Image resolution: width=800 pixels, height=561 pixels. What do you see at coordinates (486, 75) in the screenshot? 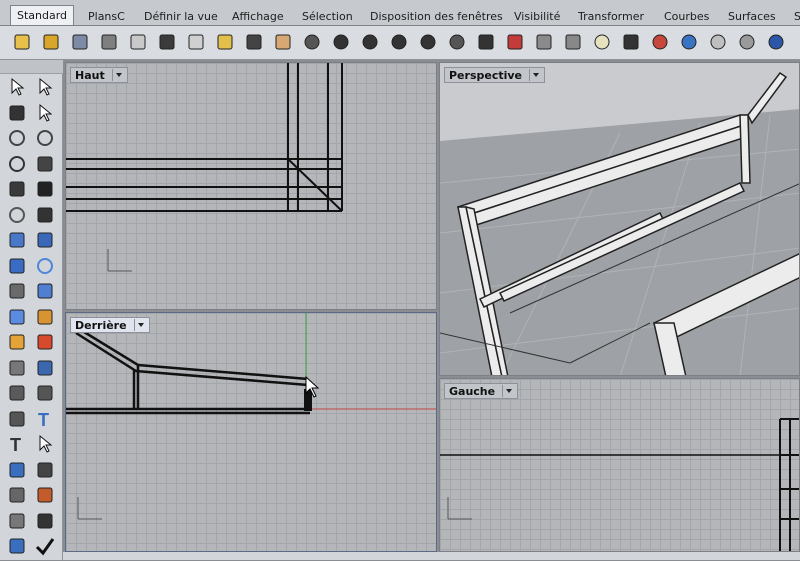
I see `viewport-title-text: Perspective` at bounding box center [486, 75].